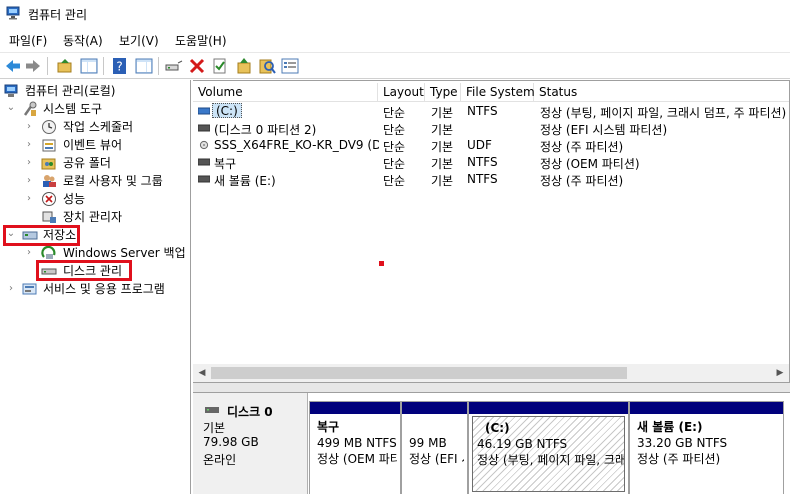 The height and width of the screenshot is (494, 790). Describe the element at coordinates (11, 90) in the screenshot. I see `computer-management-icon` at that location.